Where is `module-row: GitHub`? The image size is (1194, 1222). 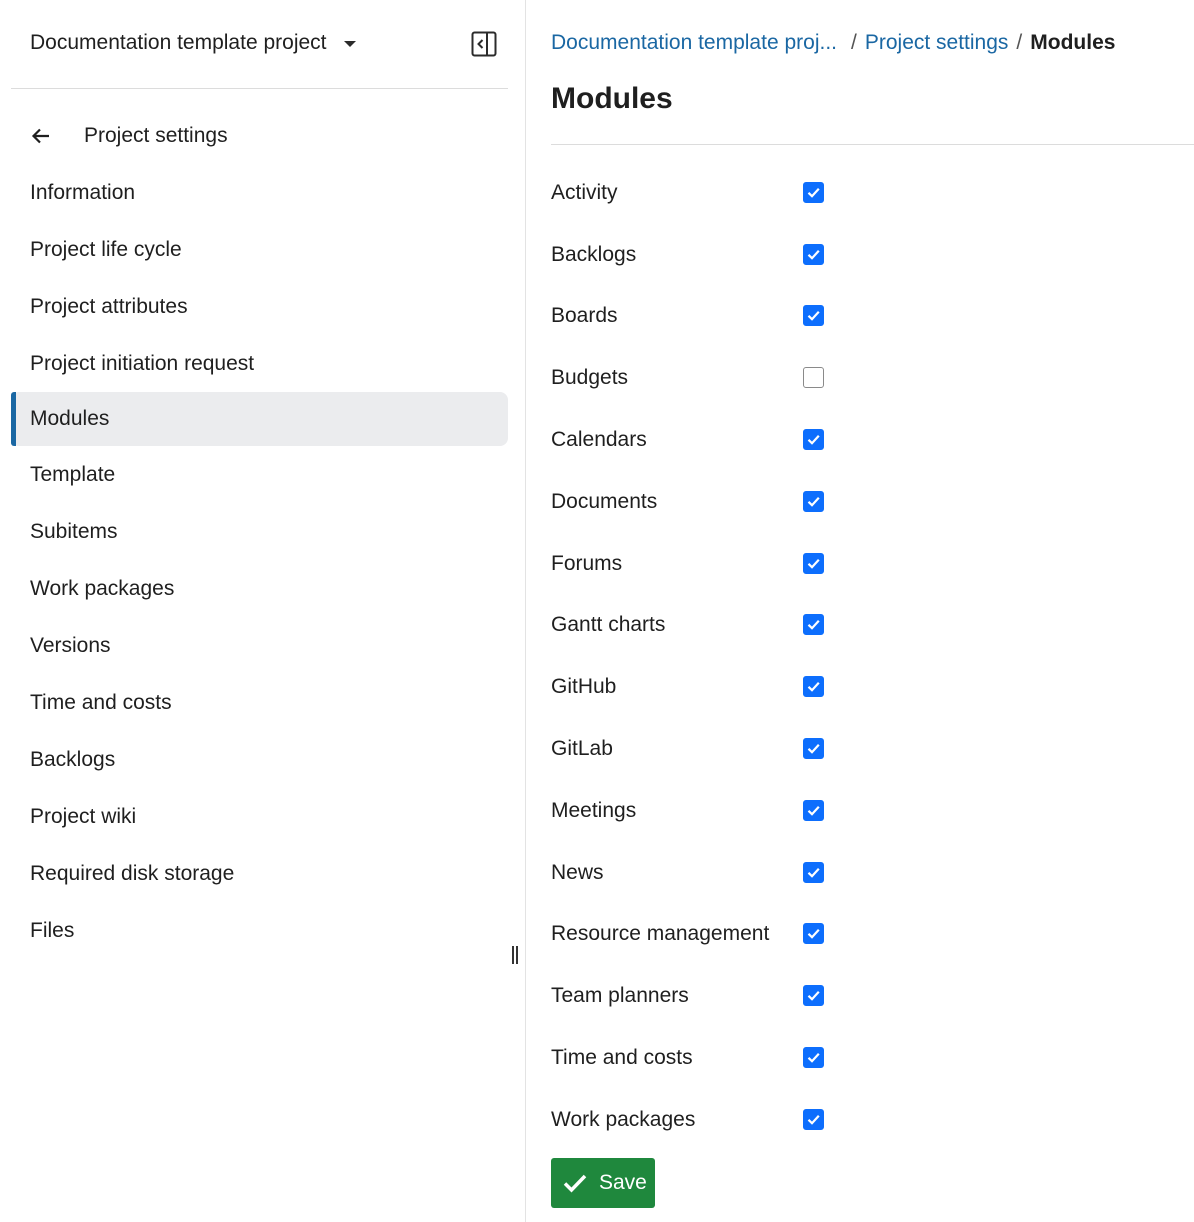
module-row: GitHub is located at coordinates (701, 687).